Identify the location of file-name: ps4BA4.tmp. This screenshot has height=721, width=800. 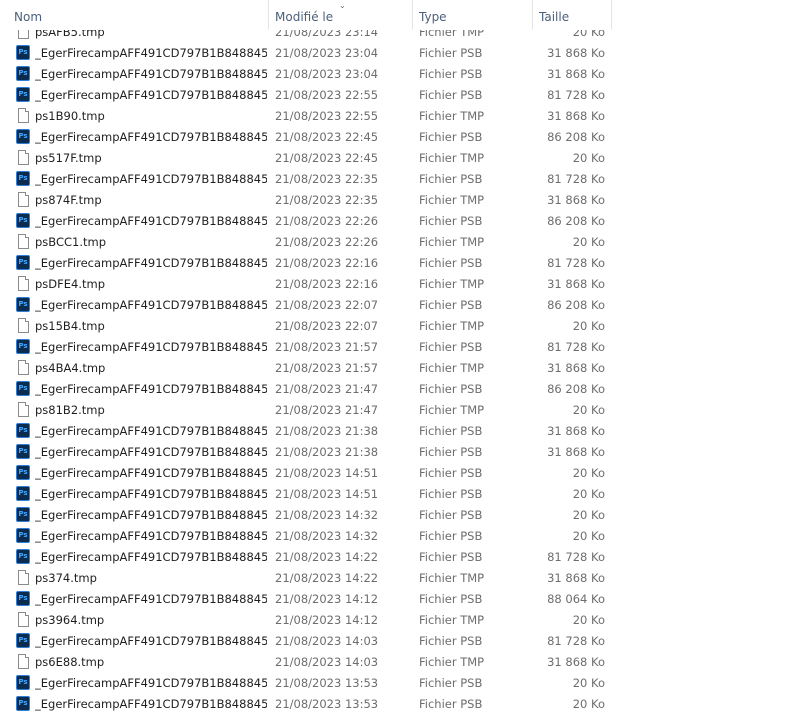
(70, 368).